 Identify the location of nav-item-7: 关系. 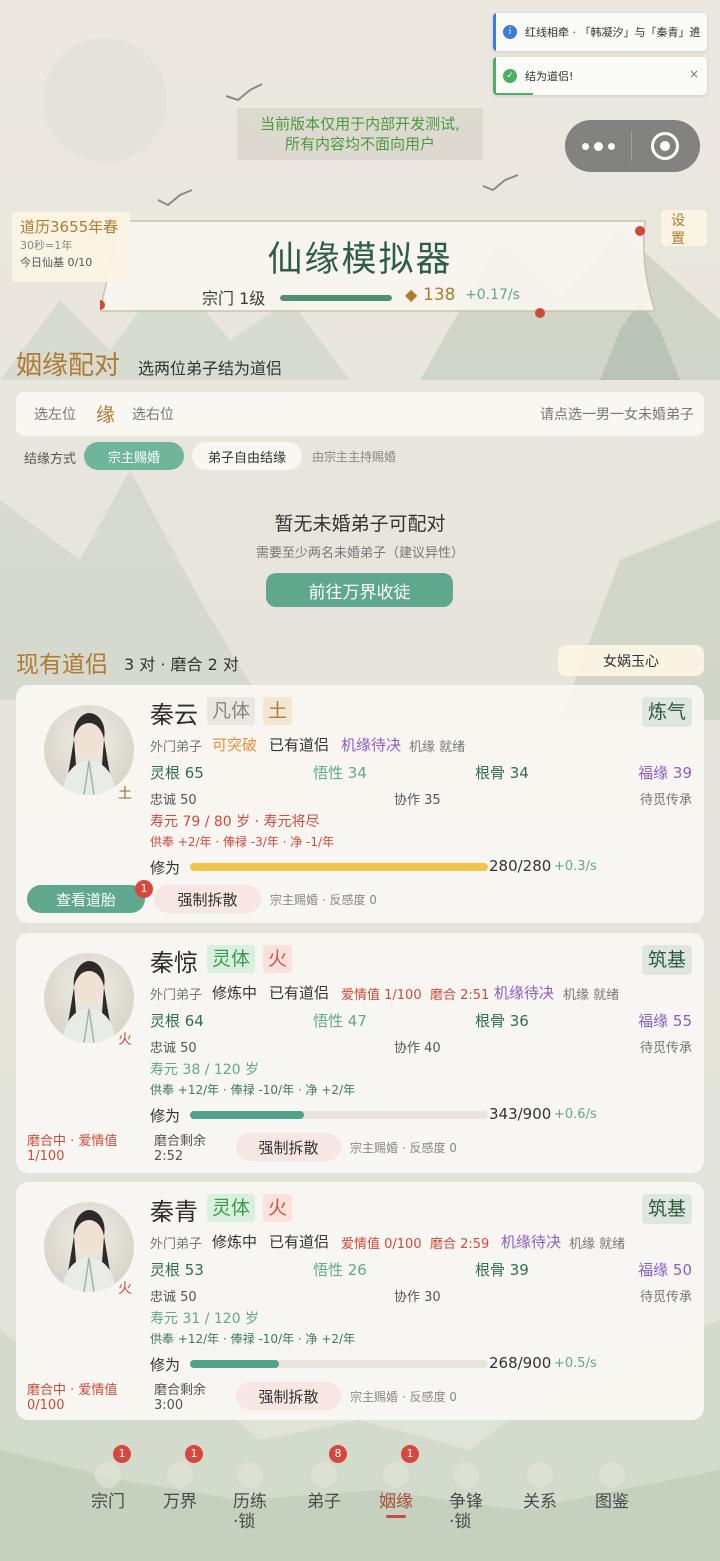
(540, 1476).